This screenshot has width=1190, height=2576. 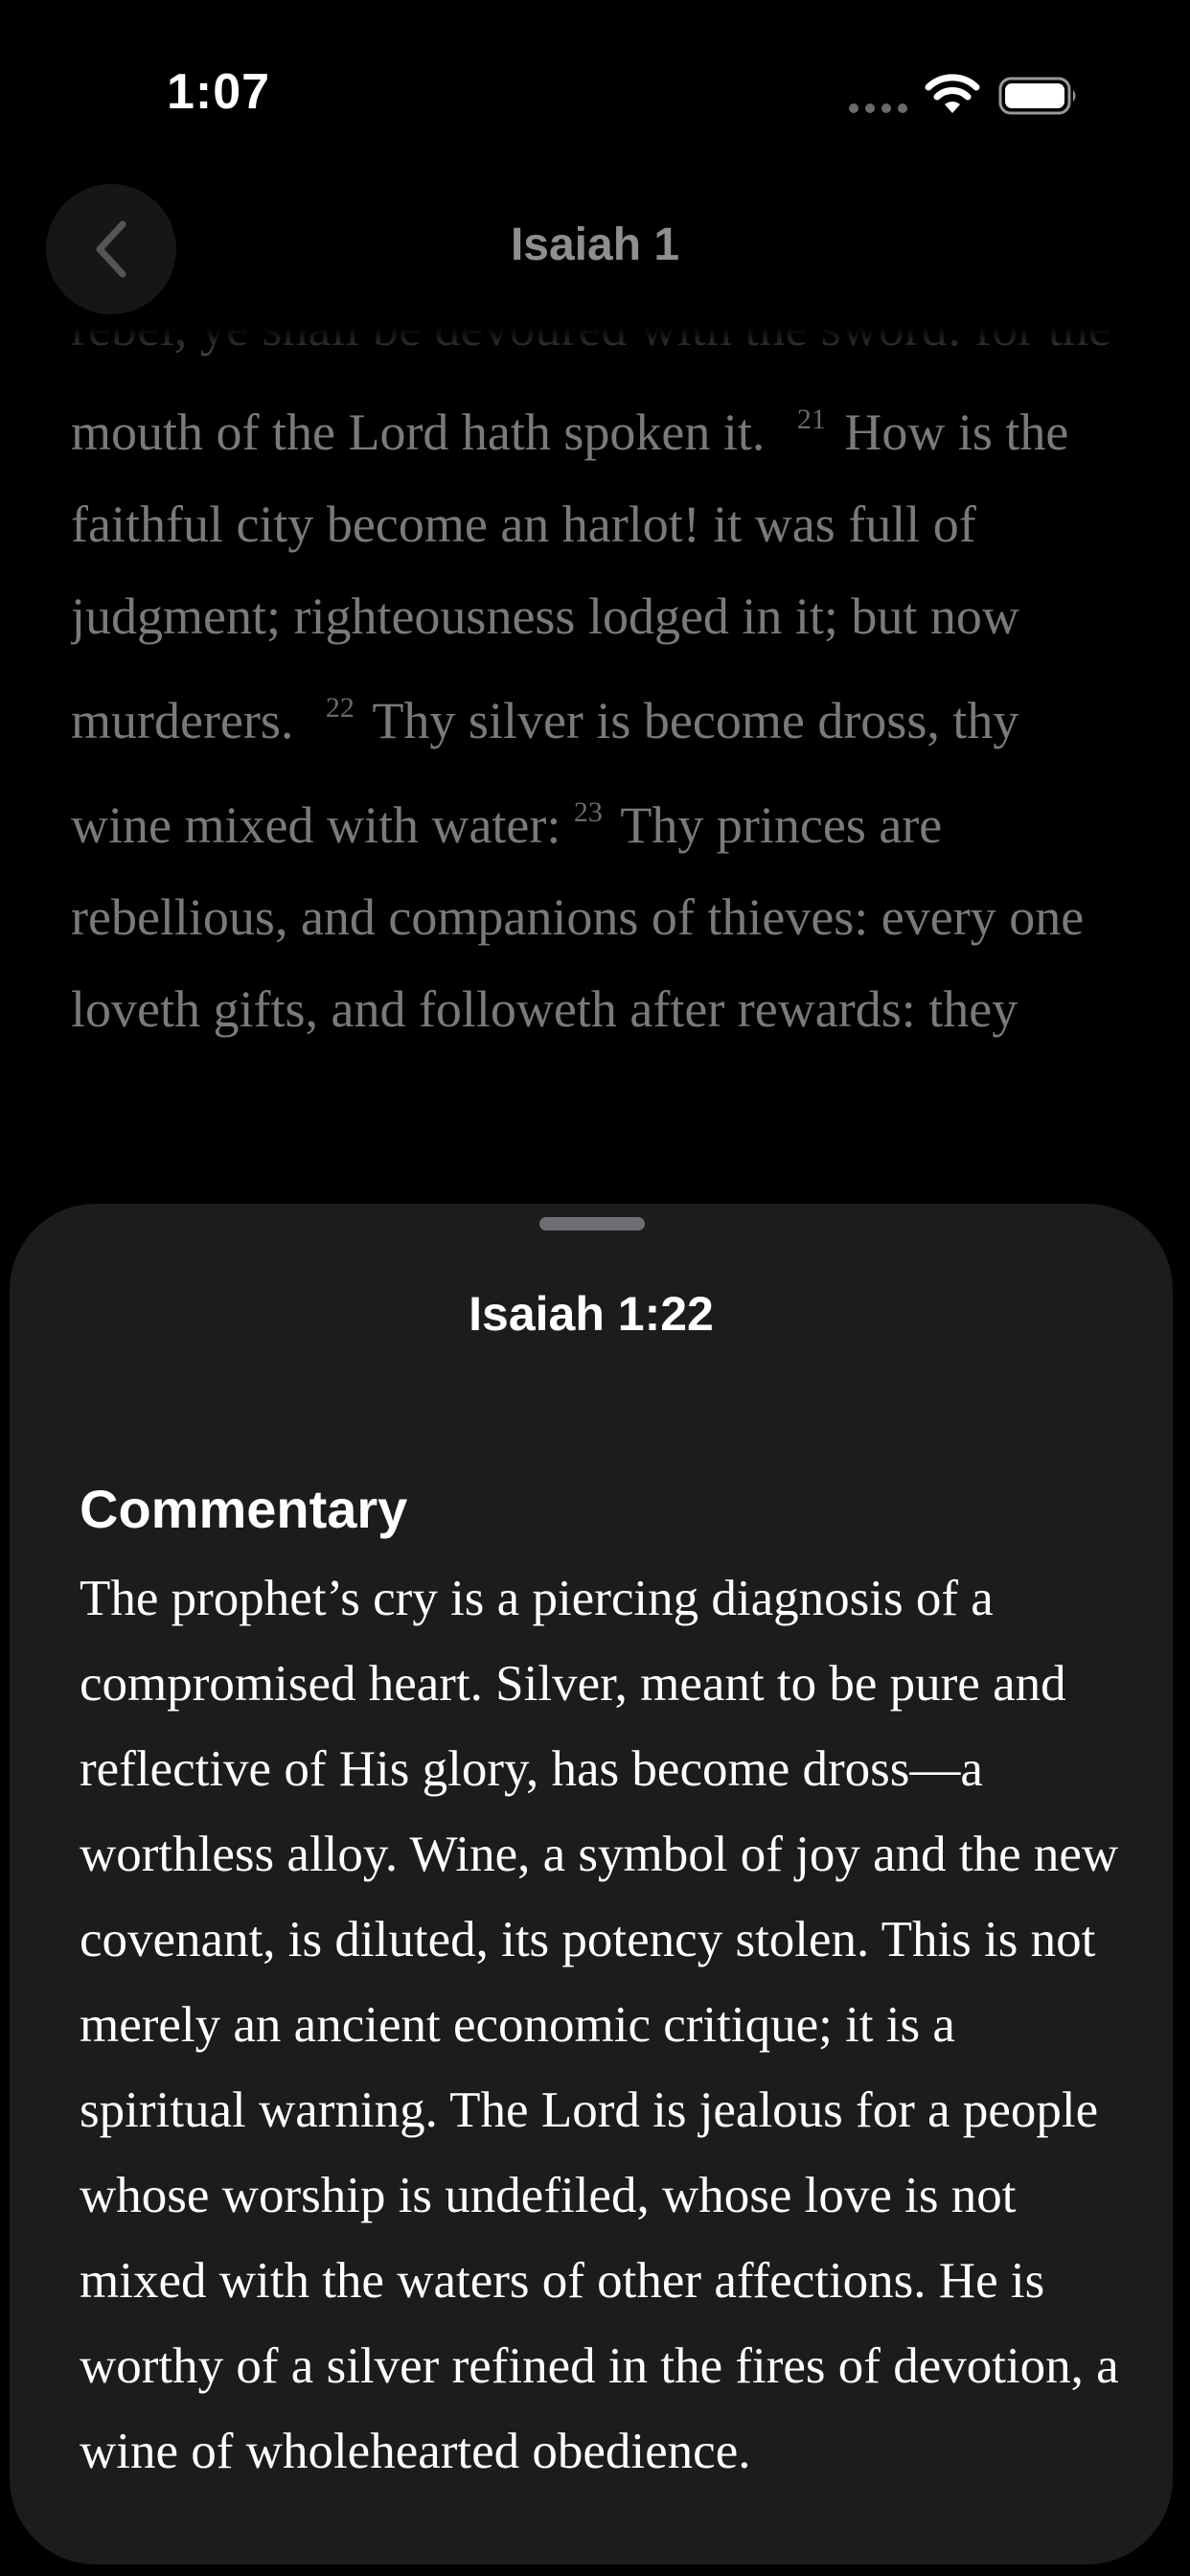 What do you see at coordinates (591, 1314) in the screenshot?
I see `sheet-title: Isaiah 1:22` at bounding box center [591, 1314].